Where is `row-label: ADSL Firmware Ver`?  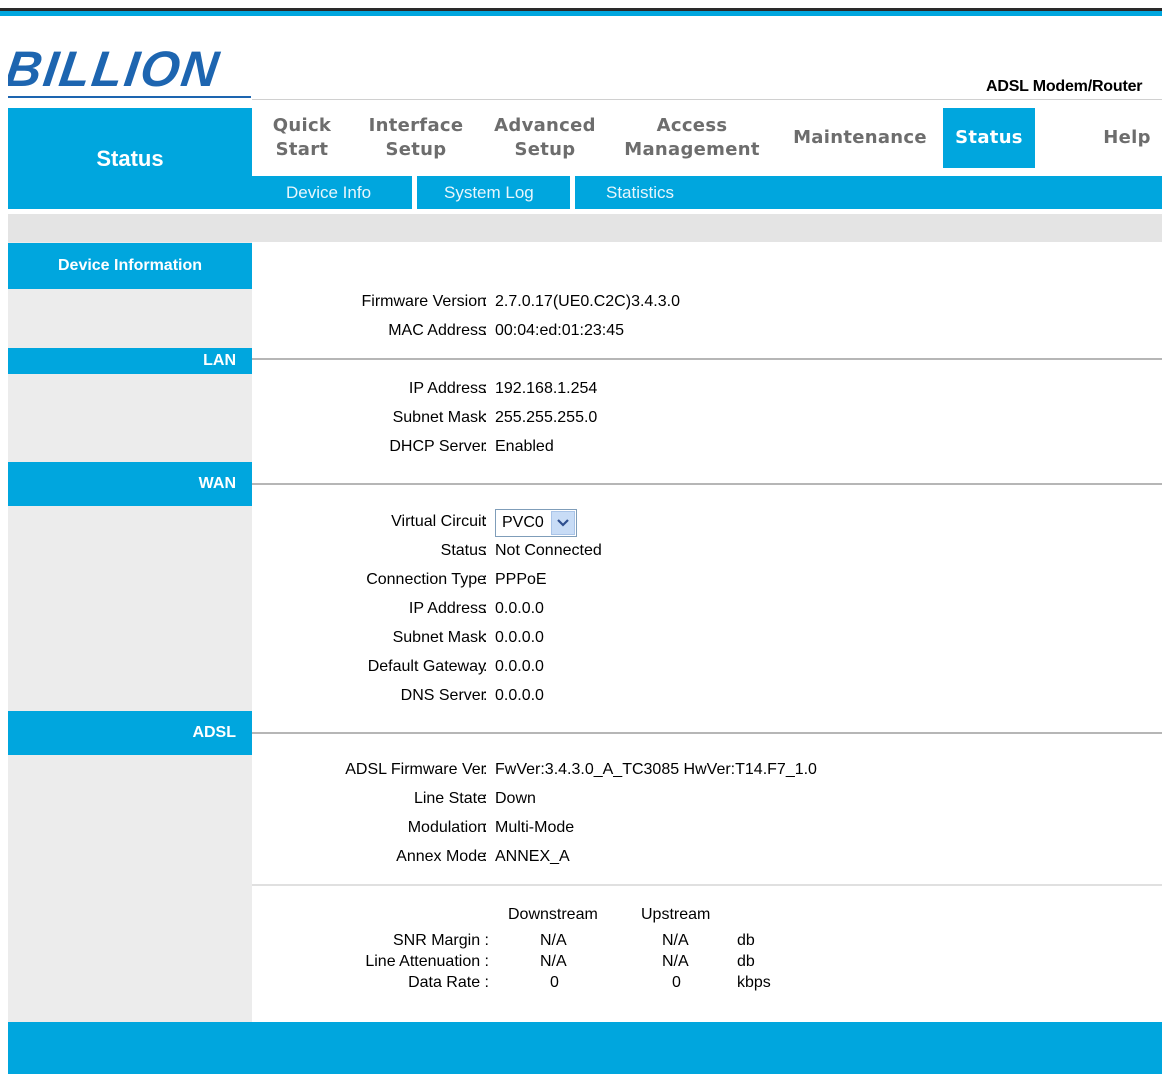 row-label: ADSL Firmware Ver is located at coordinates (415, 769).